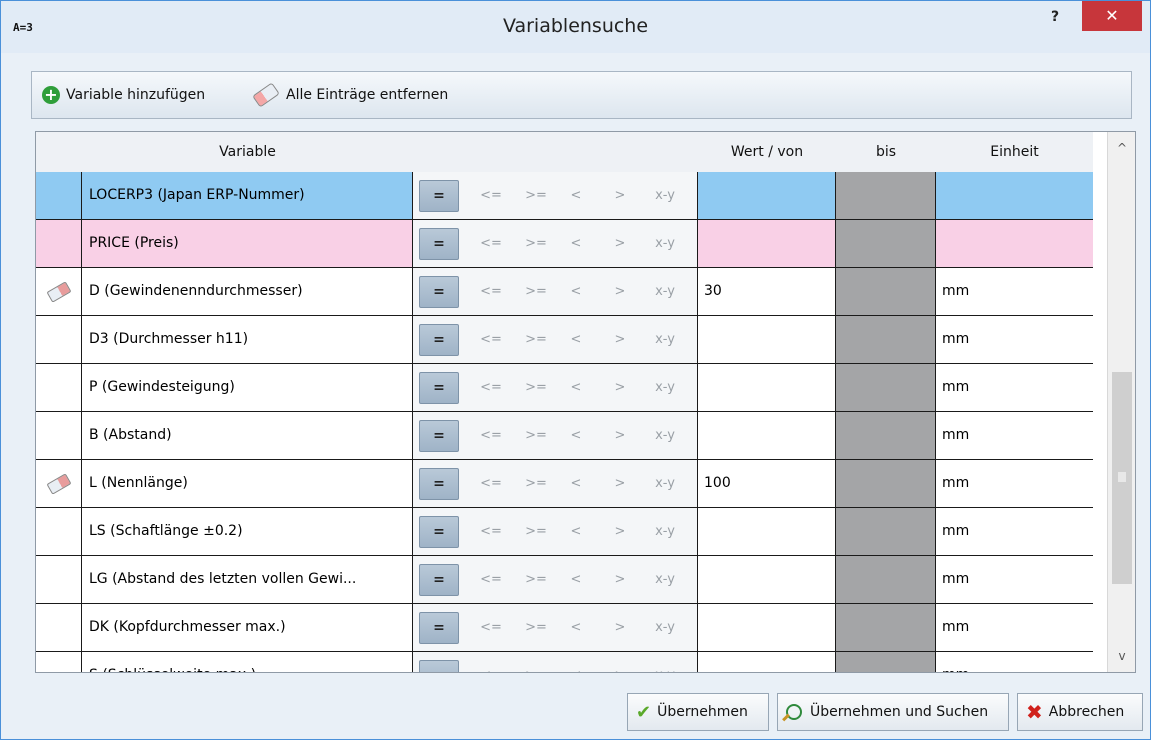  What do you see at coordinates (893, 712) in the screenshot?
I see `apply-and-search-button: Übernehmen und Suchen` at bounding box center [893, 712].